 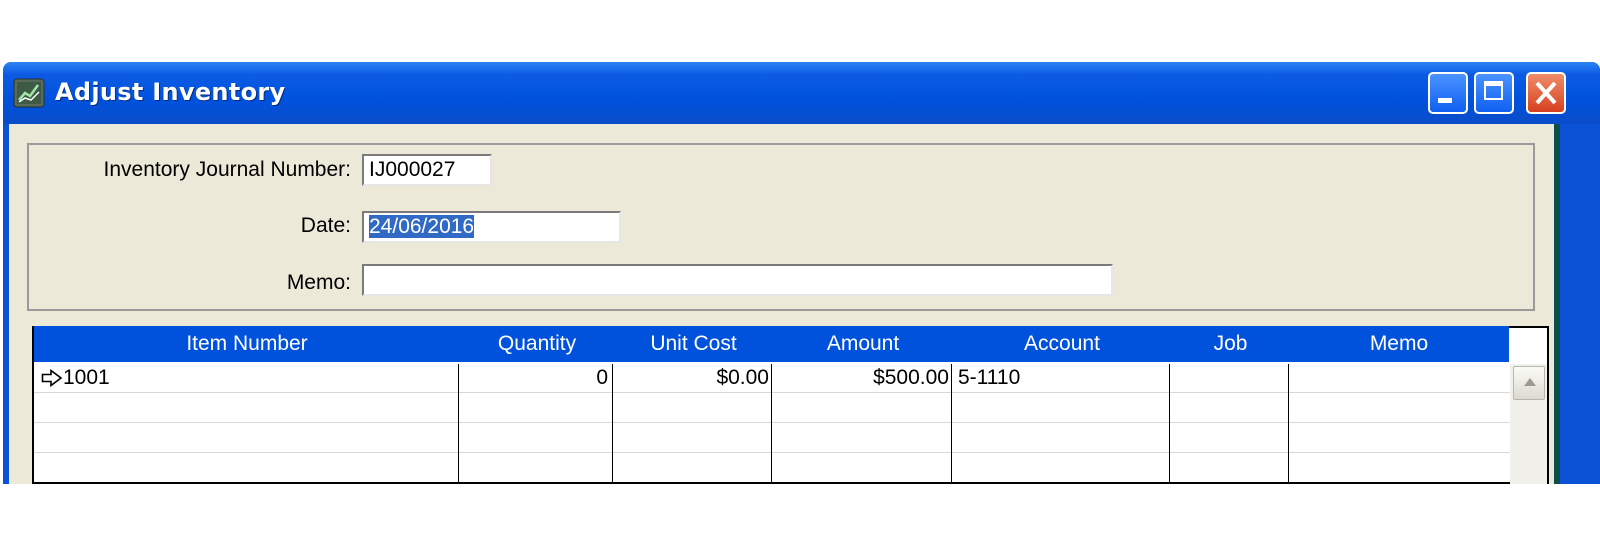 What do you see at coordinates (691, 378) in the screenshot?
I see `unit-cost-cell: $0.00` at bounding box center [691, 378].